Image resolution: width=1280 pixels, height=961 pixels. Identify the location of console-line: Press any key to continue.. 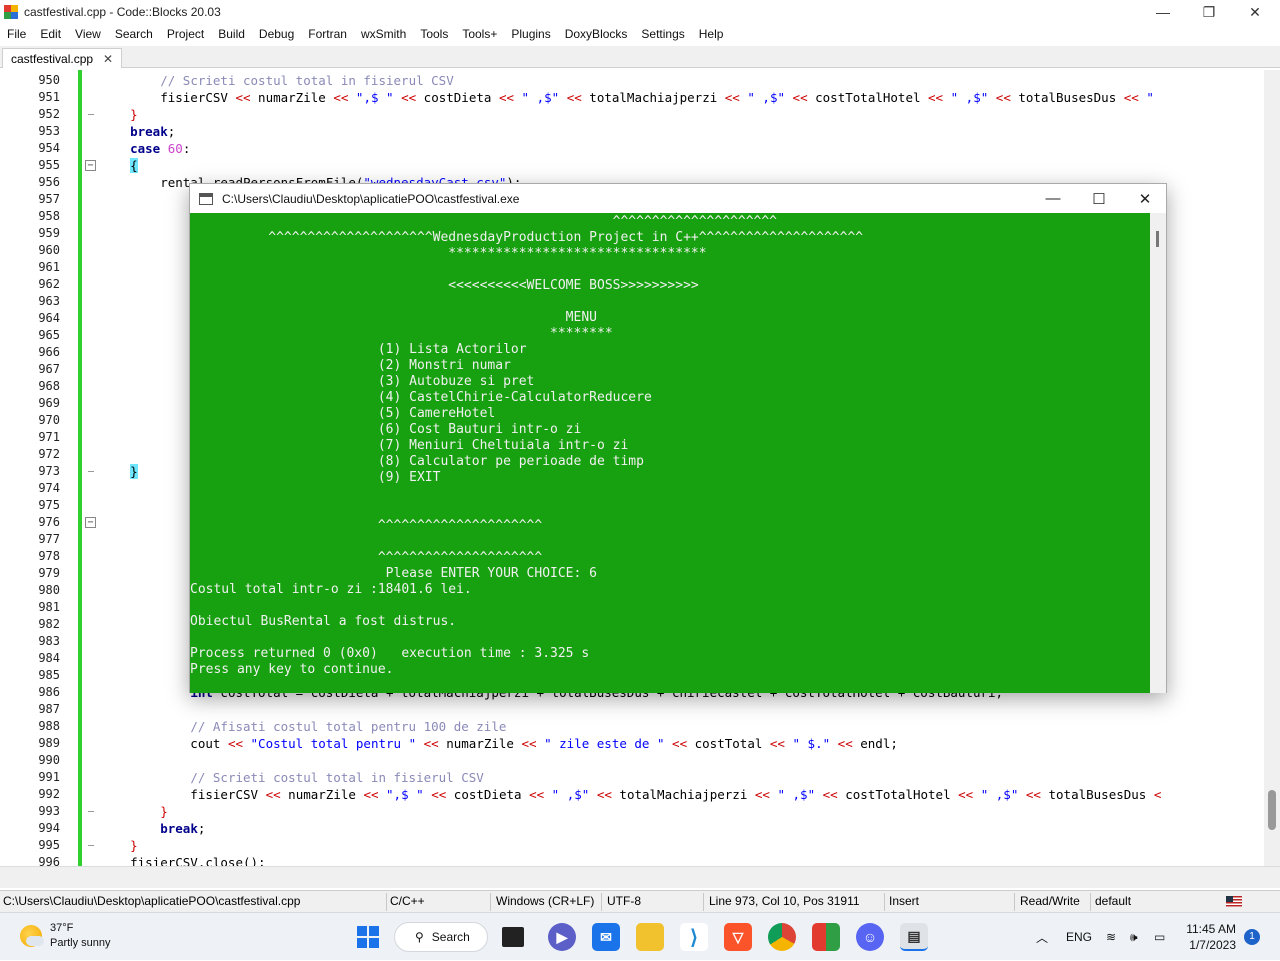
(292, 669).